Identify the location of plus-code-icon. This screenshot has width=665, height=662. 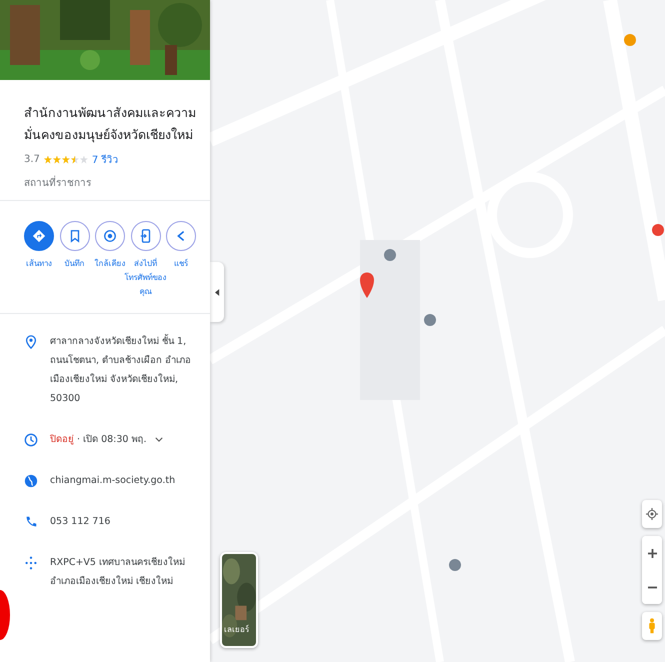
(31, 563).